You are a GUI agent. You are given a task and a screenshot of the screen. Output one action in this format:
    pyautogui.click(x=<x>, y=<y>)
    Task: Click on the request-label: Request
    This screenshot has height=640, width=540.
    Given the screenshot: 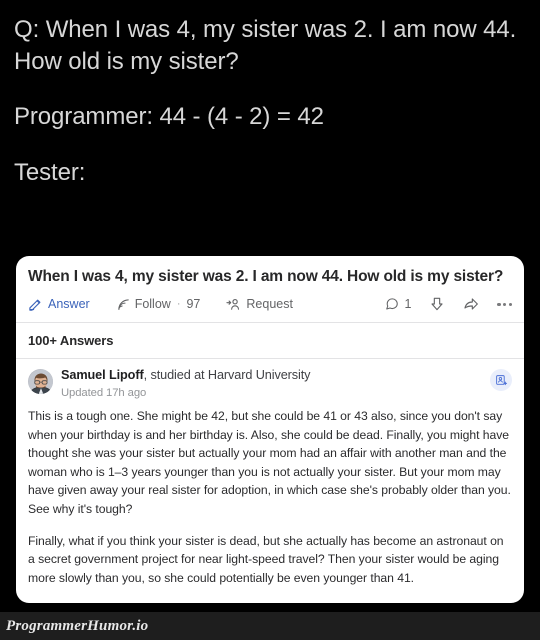 What is the action you would take?
    pyautogui.click(x=269, y=304)
    